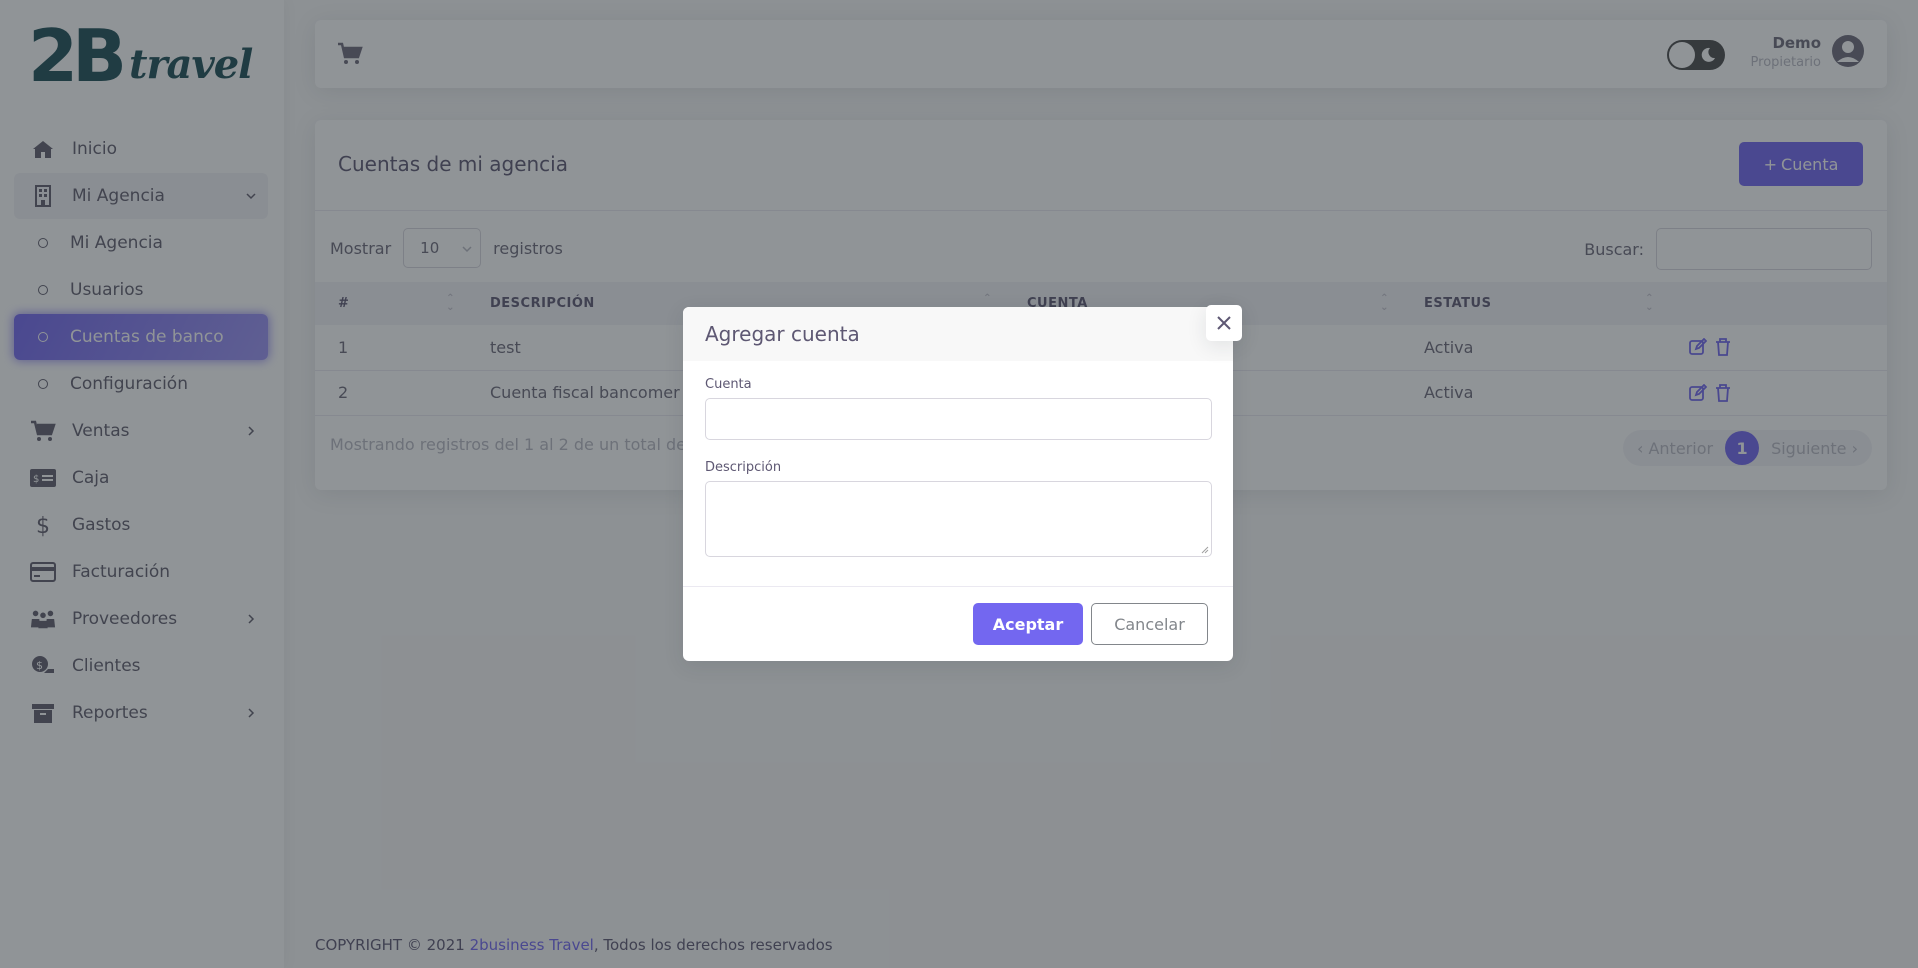 The width and height of the screenshot is (1918, 968). What do you see at coordinates (743, 467) in the screenshot?
I see `description-label: Descripción` at bounding box center [743, 467].